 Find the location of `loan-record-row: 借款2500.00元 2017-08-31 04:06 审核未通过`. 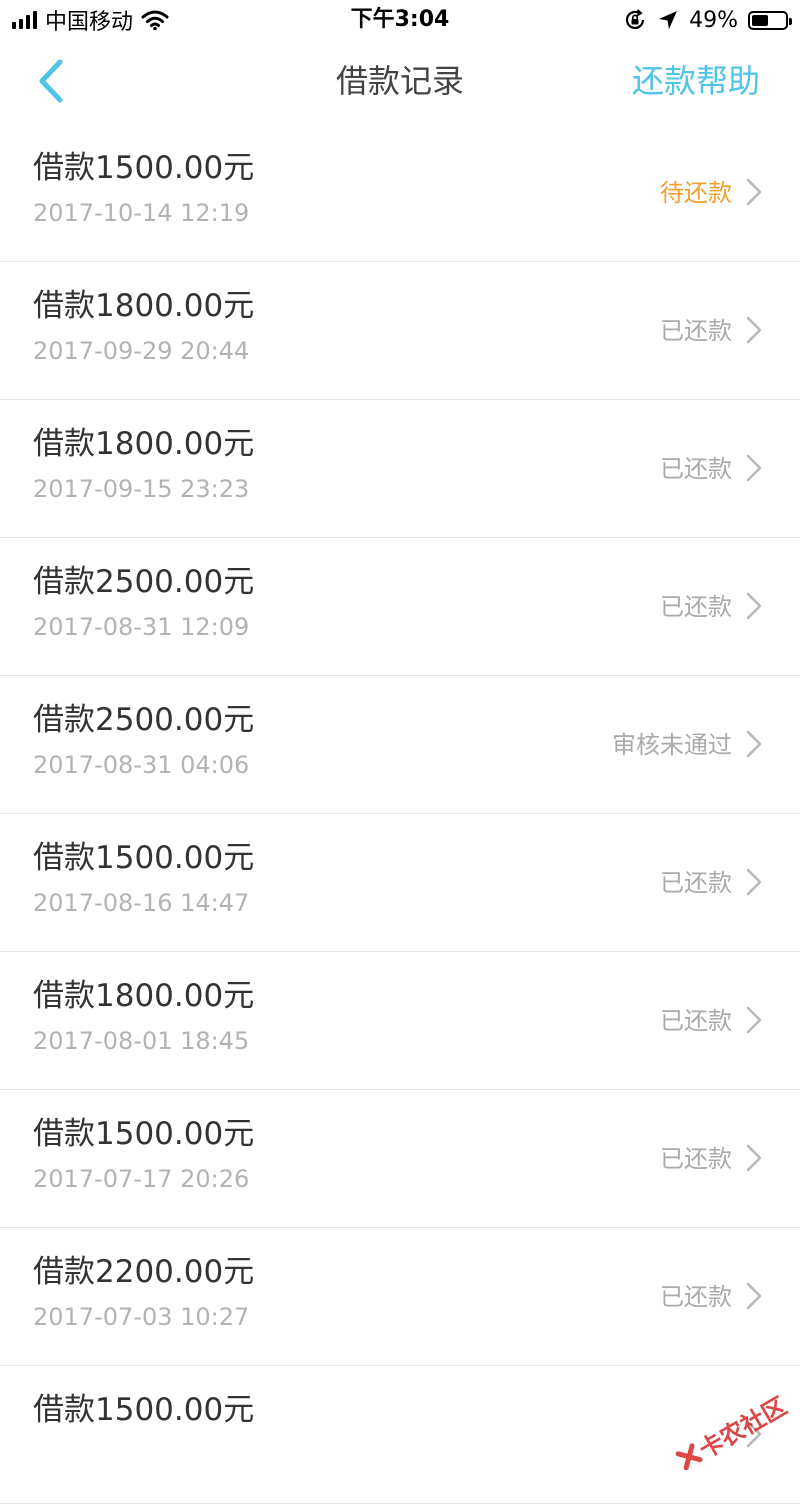

loan-record-row: 借款2500.00元 2017-08-31 04:06 审核未通过 is located at coordinates (400, 745).